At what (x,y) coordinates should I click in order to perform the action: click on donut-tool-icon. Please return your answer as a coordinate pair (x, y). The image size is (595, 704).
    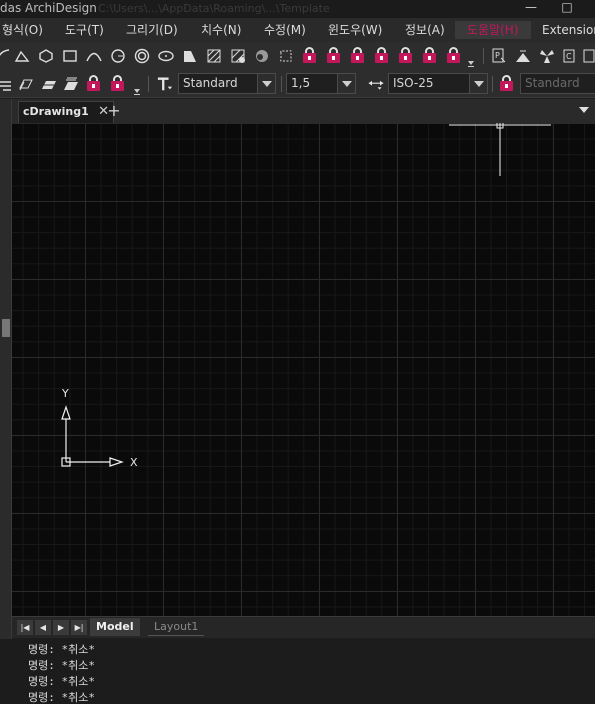
    Looking at the image, I should click on (142, 56).